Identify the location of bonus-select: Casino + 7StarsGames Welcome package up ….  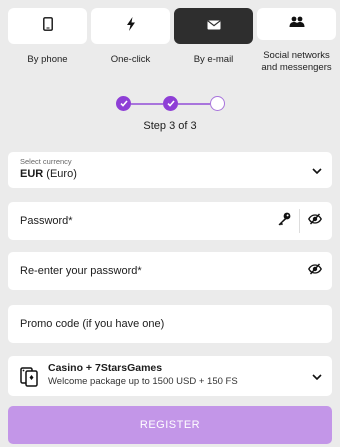
(170, 376).